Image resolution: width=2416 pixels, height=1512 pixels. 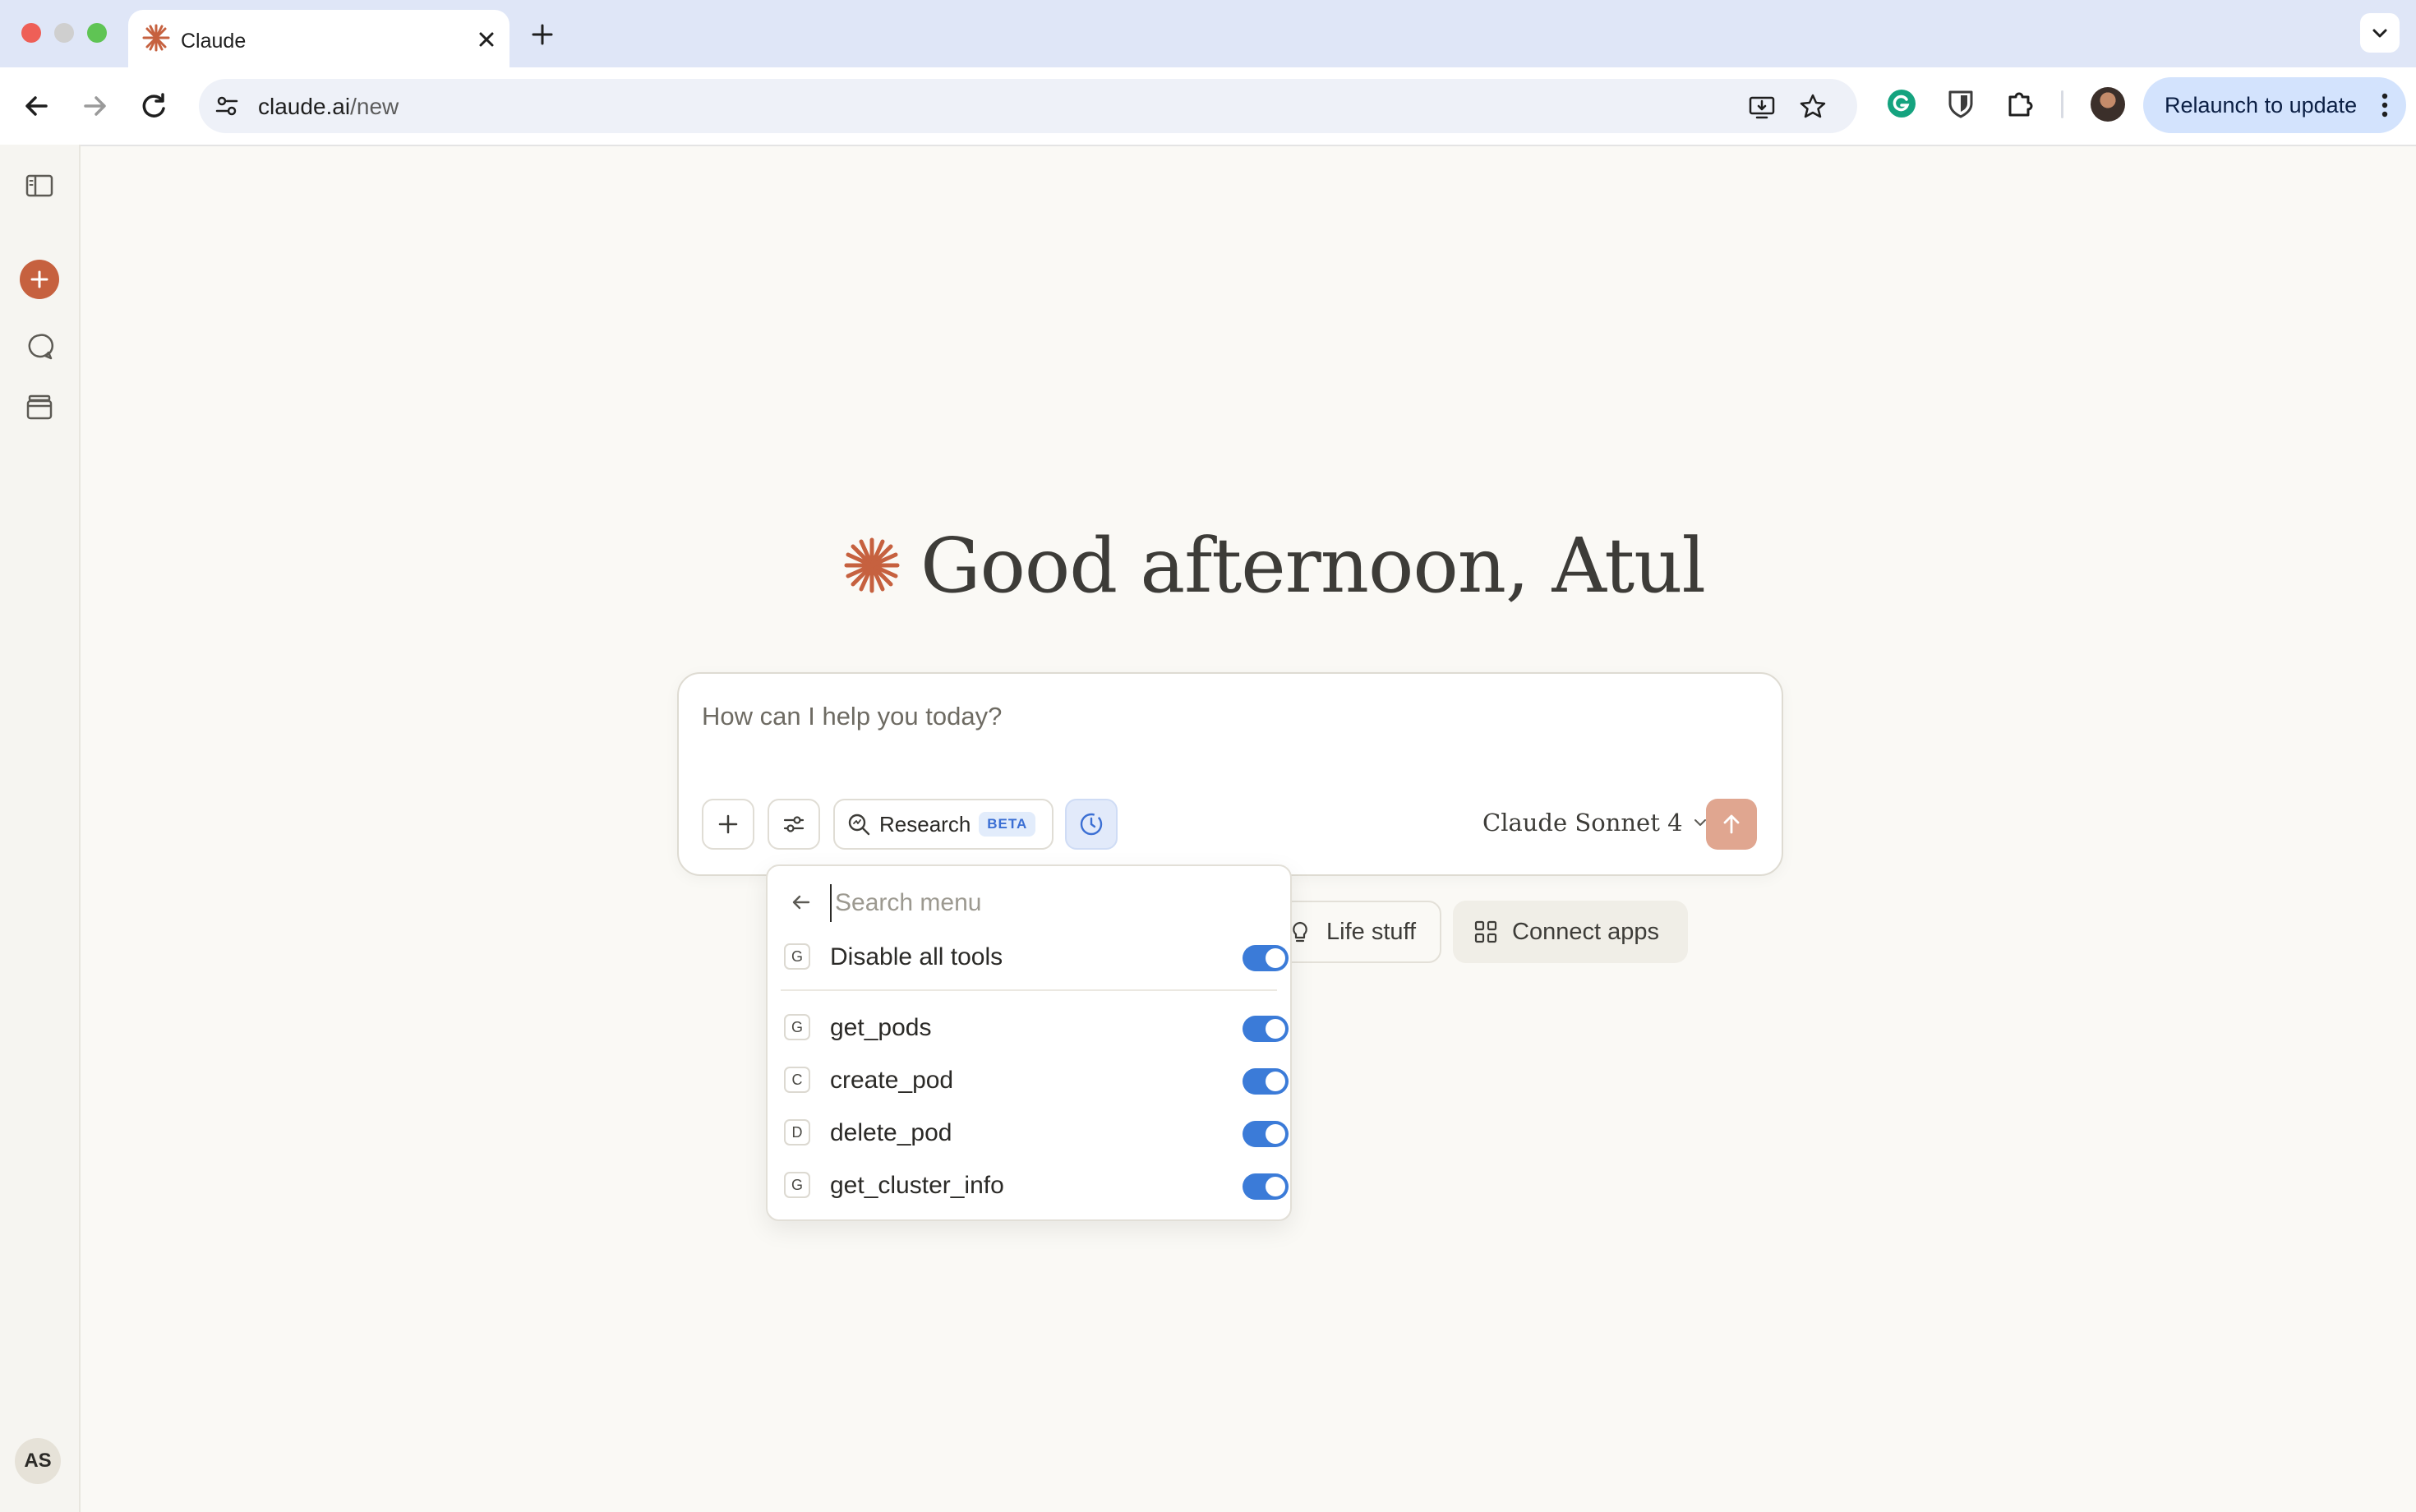 I want to click on beta-badge: BETA, so click(x=1008, y=824).